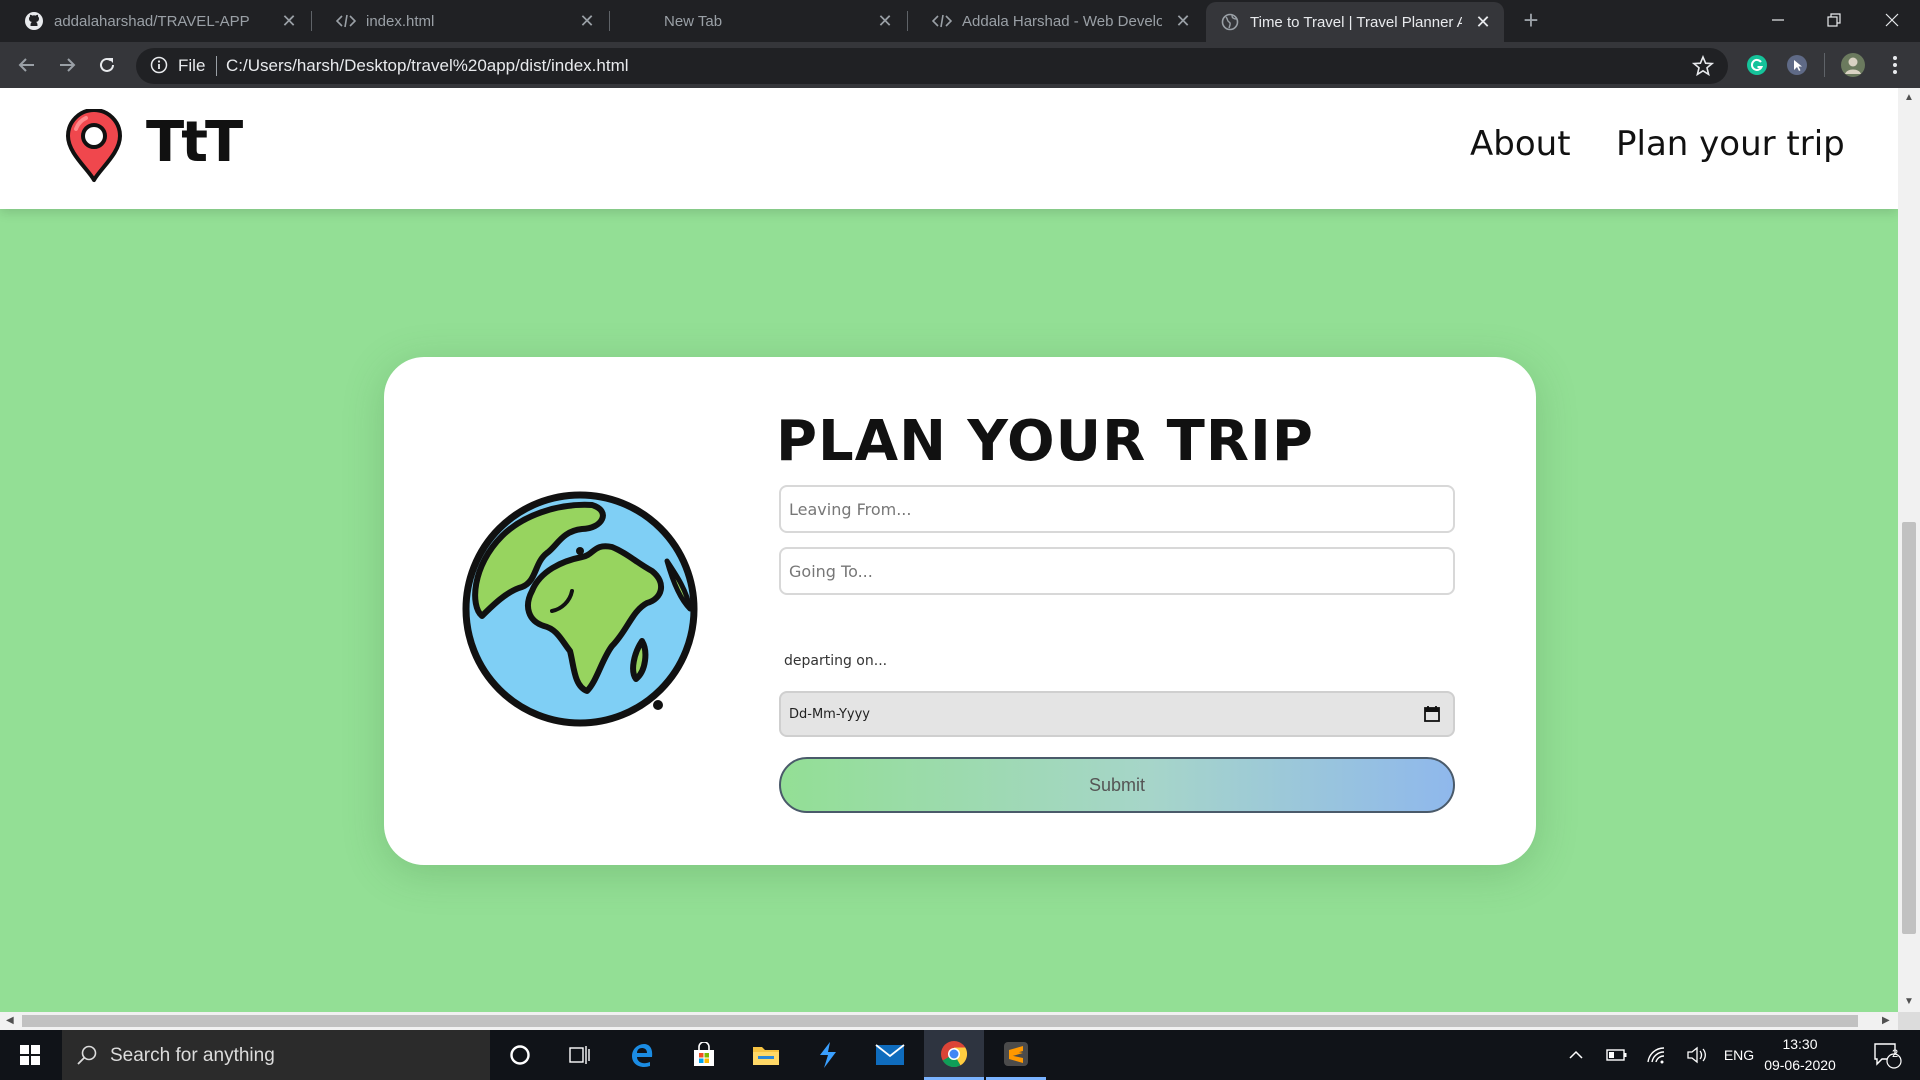 This screenshot has height=1080, width=1920. Describe the element at coordinates (1062, 21) in the screenshot. I see `tab-title: Addala Harshad - Web Develope` at that location.